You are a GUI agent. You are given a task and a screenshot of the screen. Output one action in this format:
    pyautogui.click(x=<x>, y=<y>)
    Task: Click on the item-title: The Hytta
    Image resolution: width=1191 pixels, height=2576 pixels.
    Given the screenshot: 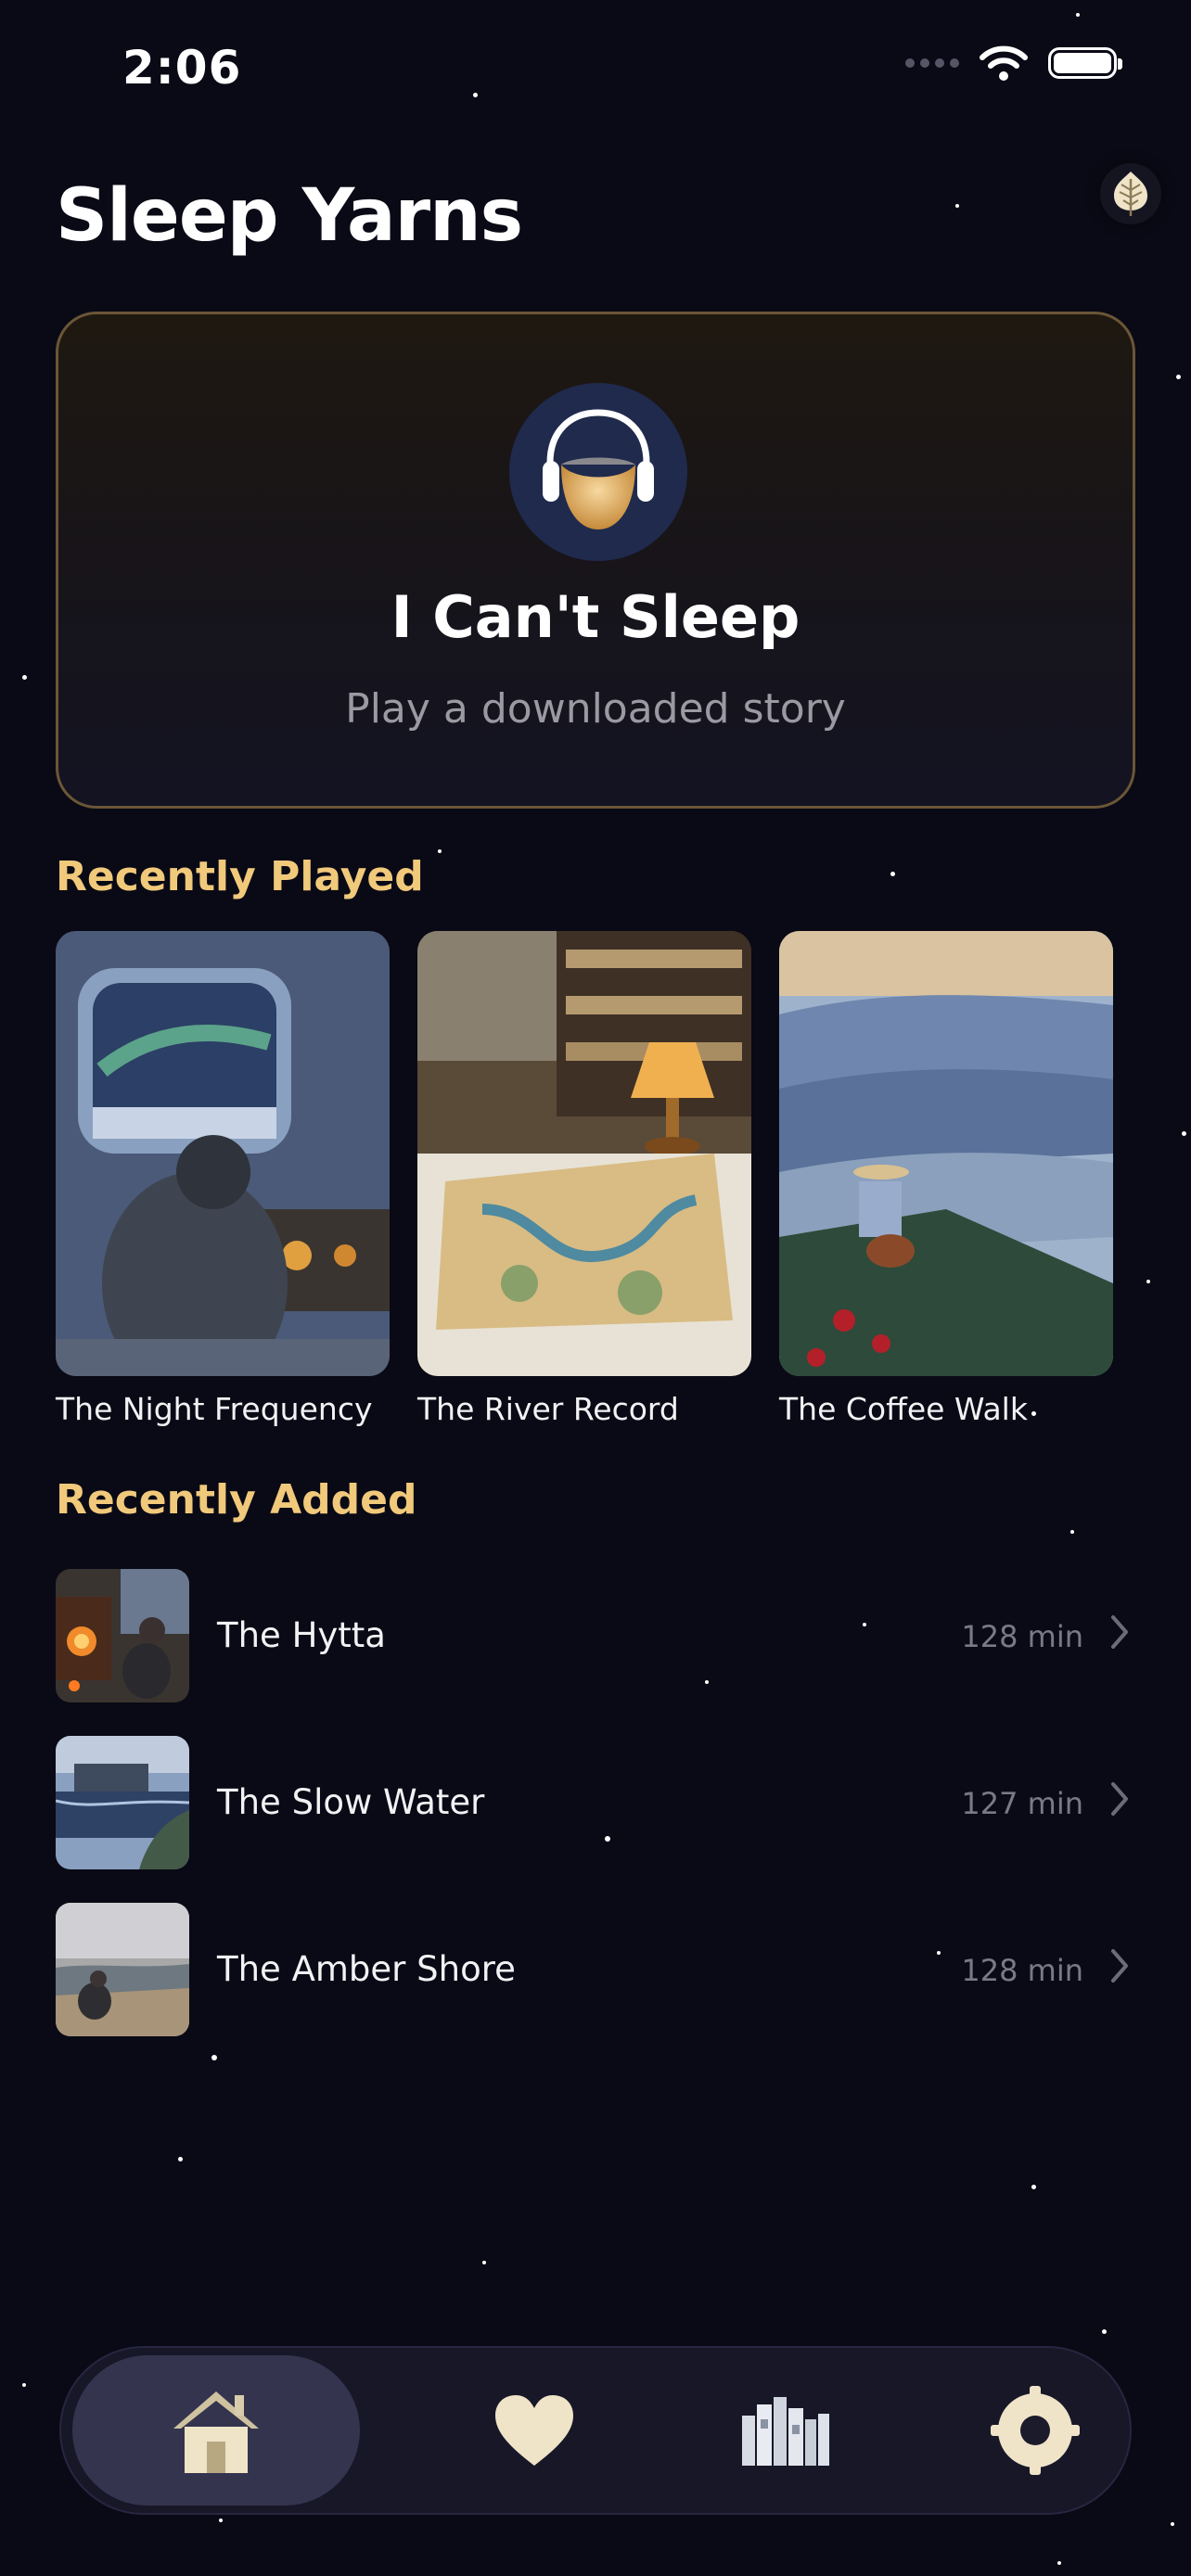 What is the action you would take?
    pyautogui.click(x=301, y=1635)
    